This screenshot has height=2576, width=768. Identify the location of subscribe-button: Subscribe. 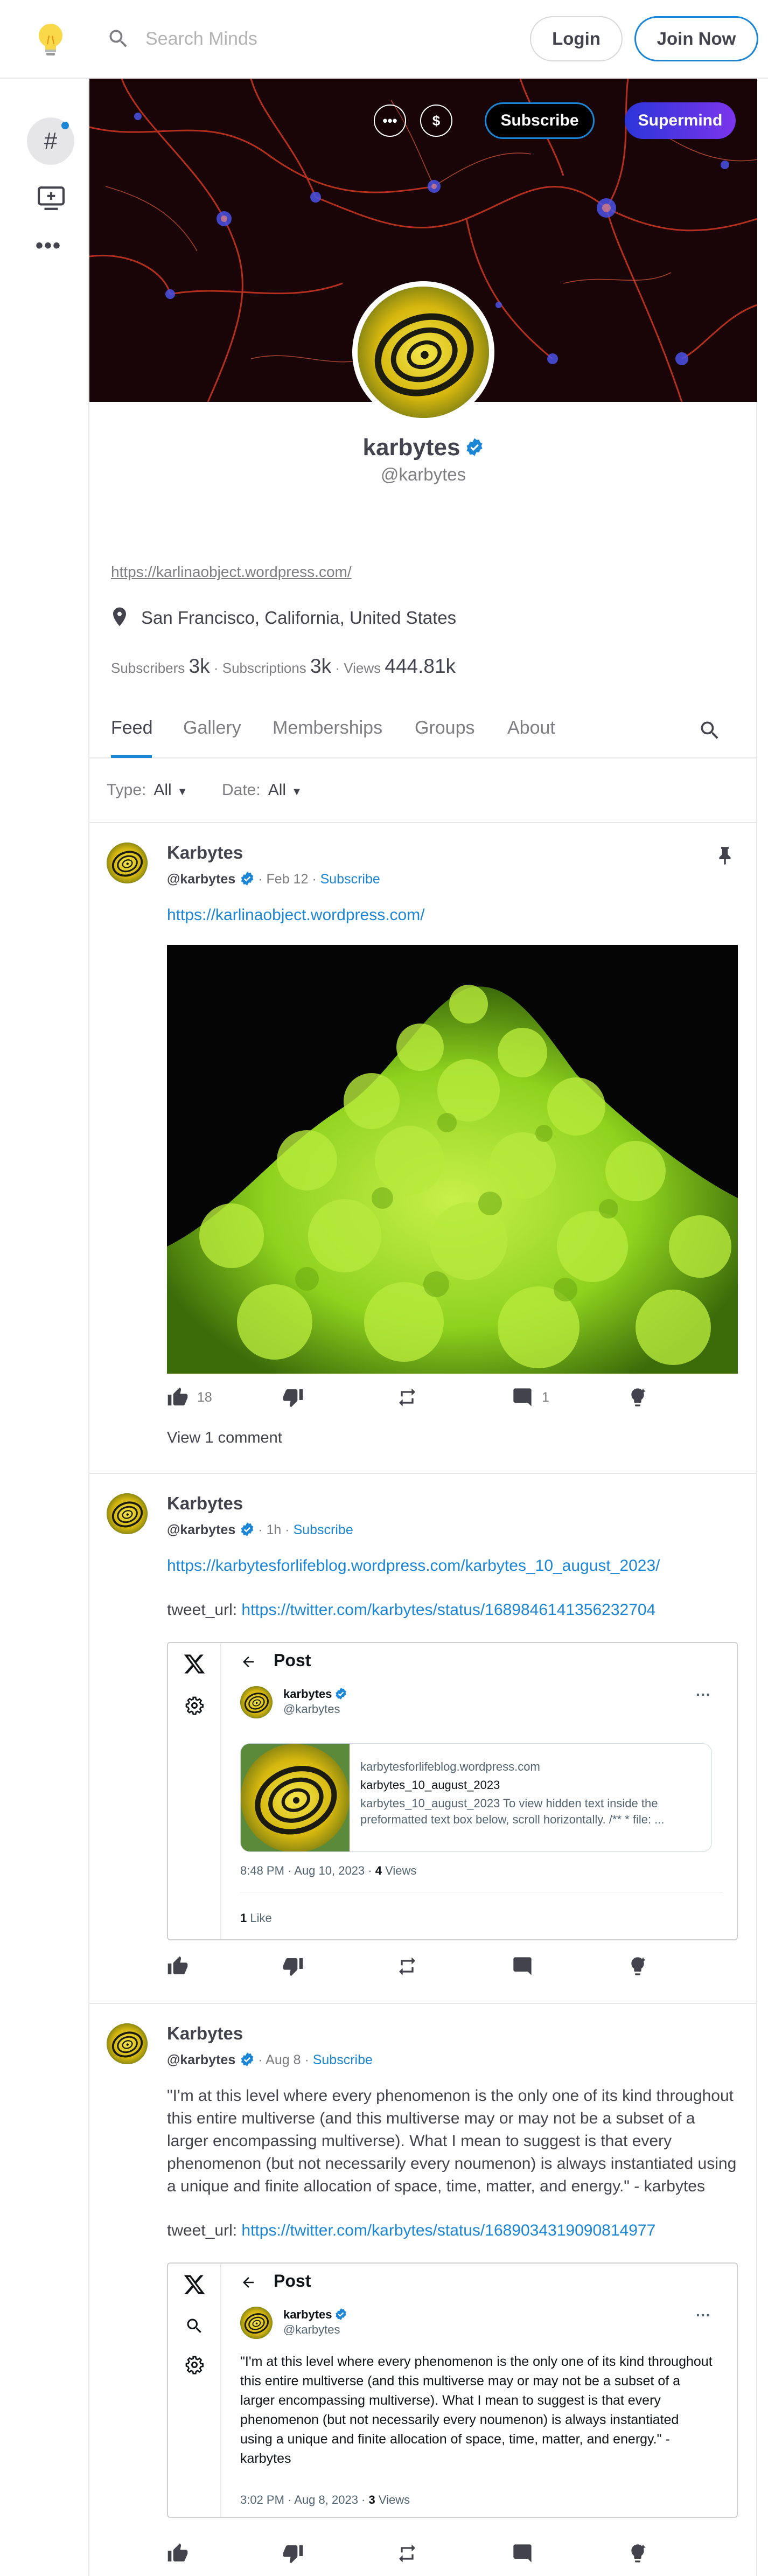
(540, 121).